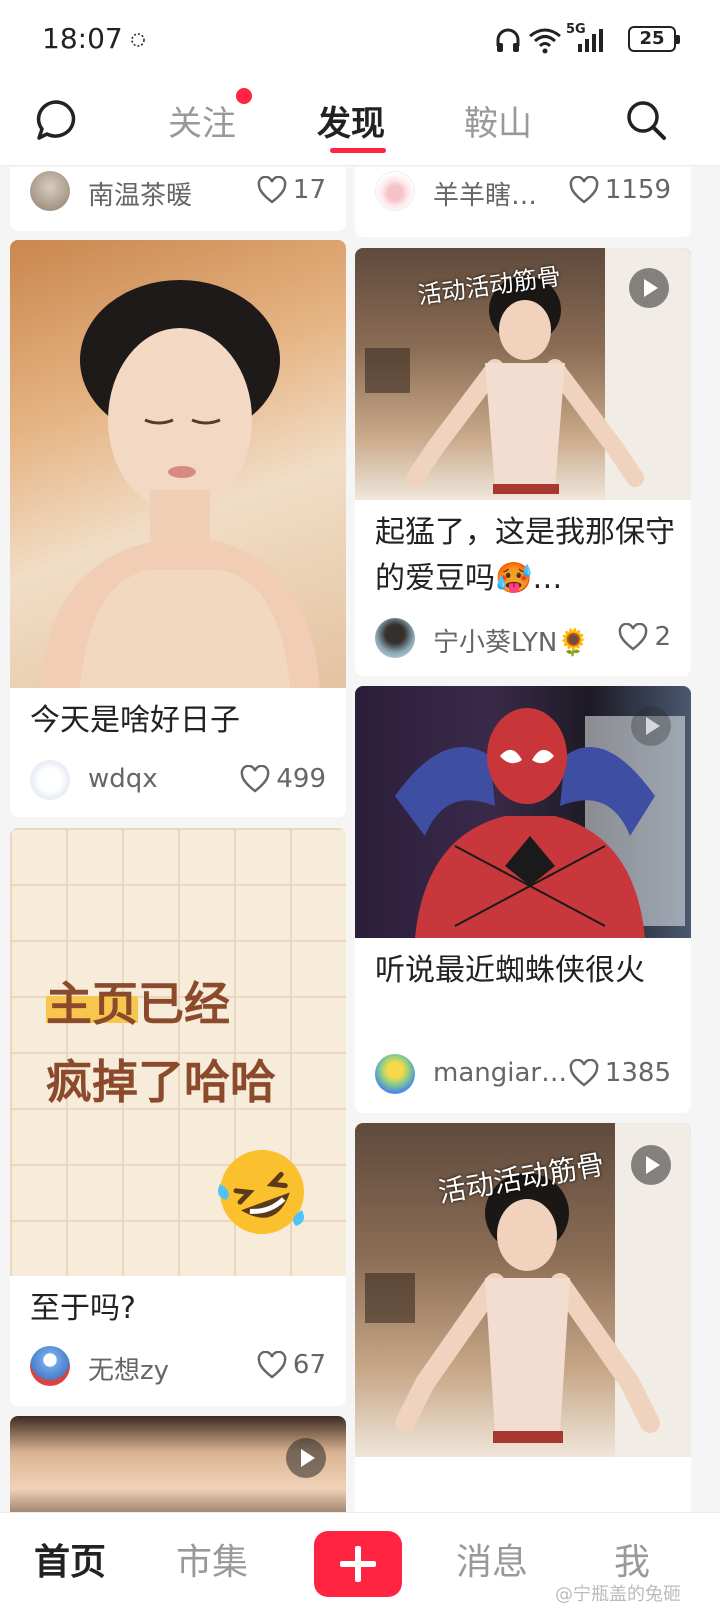 The image size is (720, 1610). I want to click on feed-card: 羊羊瞎… 1159, so click(523, 202).